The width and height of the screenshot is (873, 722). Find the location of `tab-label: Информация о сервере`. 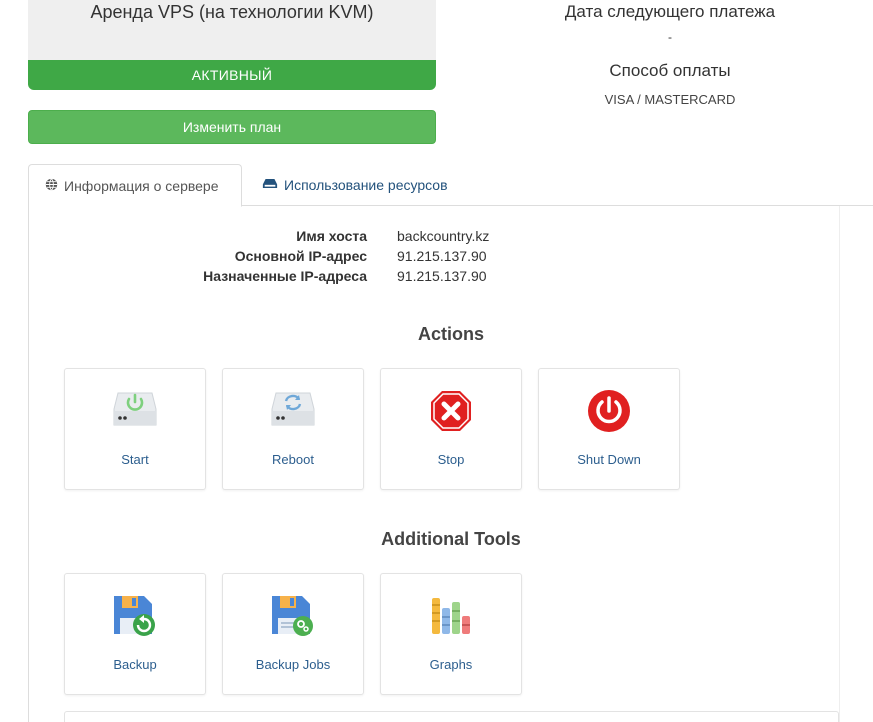

tab-label: Информация о сервере is located at coordinates (141, 185).